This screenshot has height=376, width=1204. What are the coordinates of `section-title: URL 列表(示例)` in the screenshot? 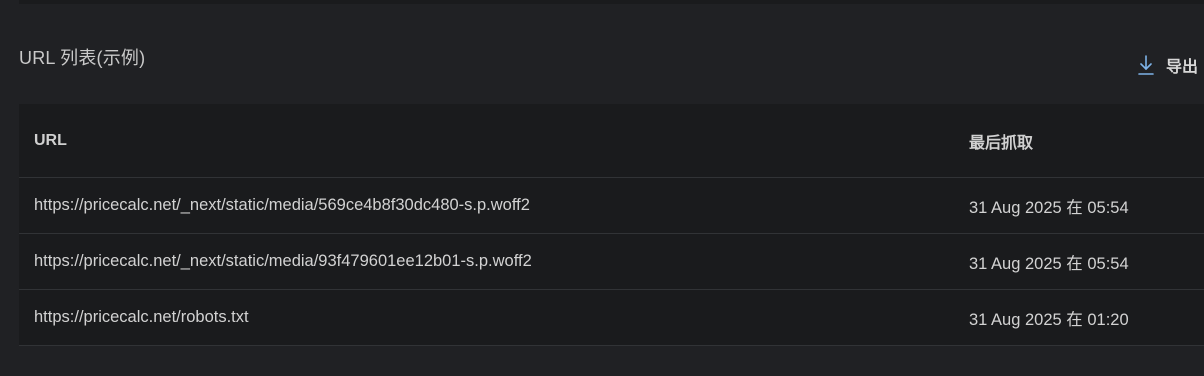 It's located at (82, 58).